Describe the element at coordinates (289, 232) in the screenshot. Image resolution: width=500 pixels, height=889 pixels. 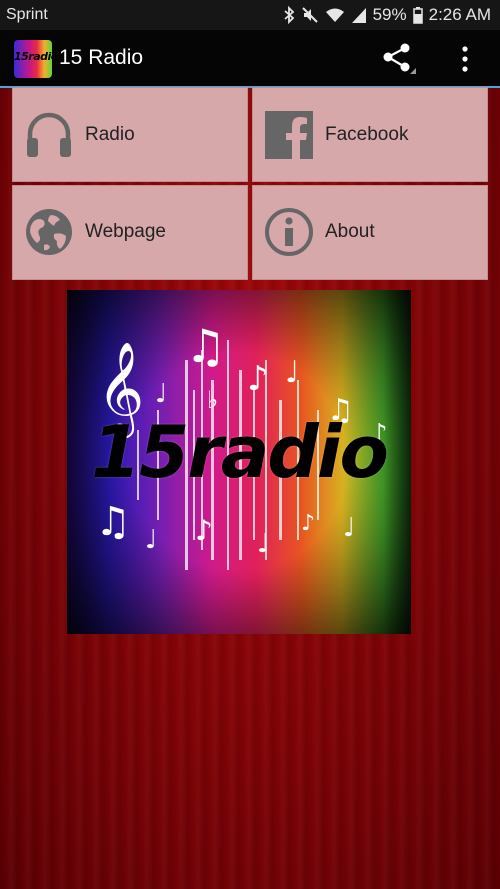
I see `info-icon` at that location.